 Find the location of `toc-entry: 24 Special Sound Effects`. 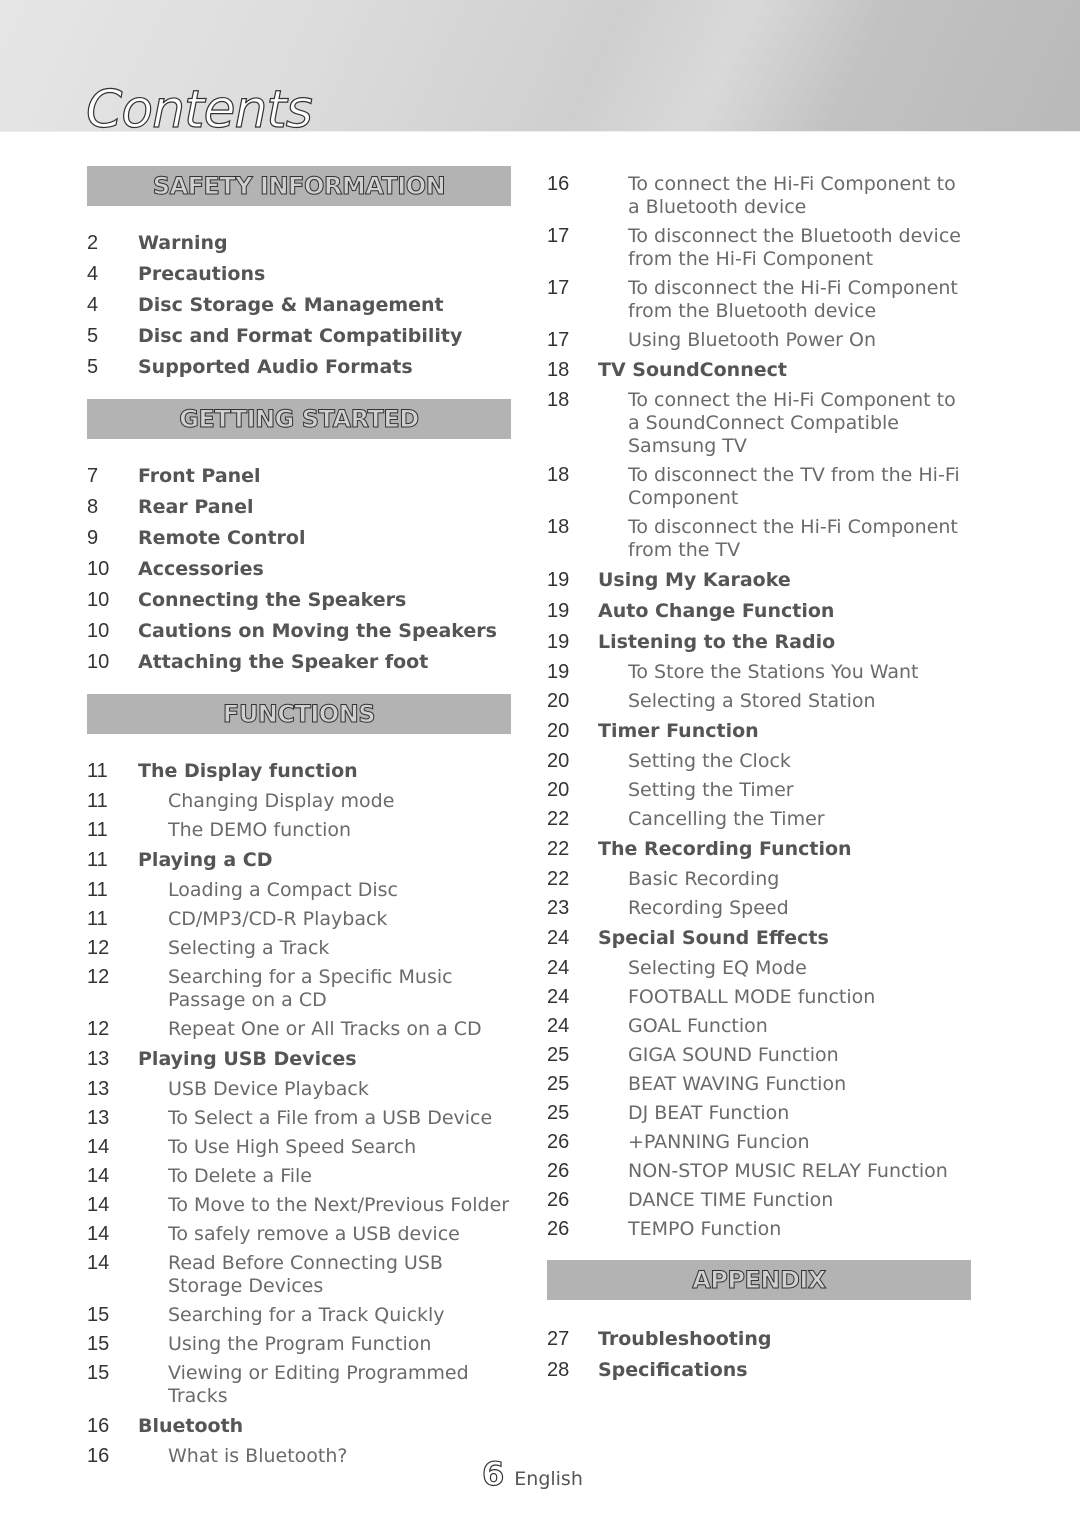

toc-entry: 24 Special Sound Effects is located at coordinates (759, 938).